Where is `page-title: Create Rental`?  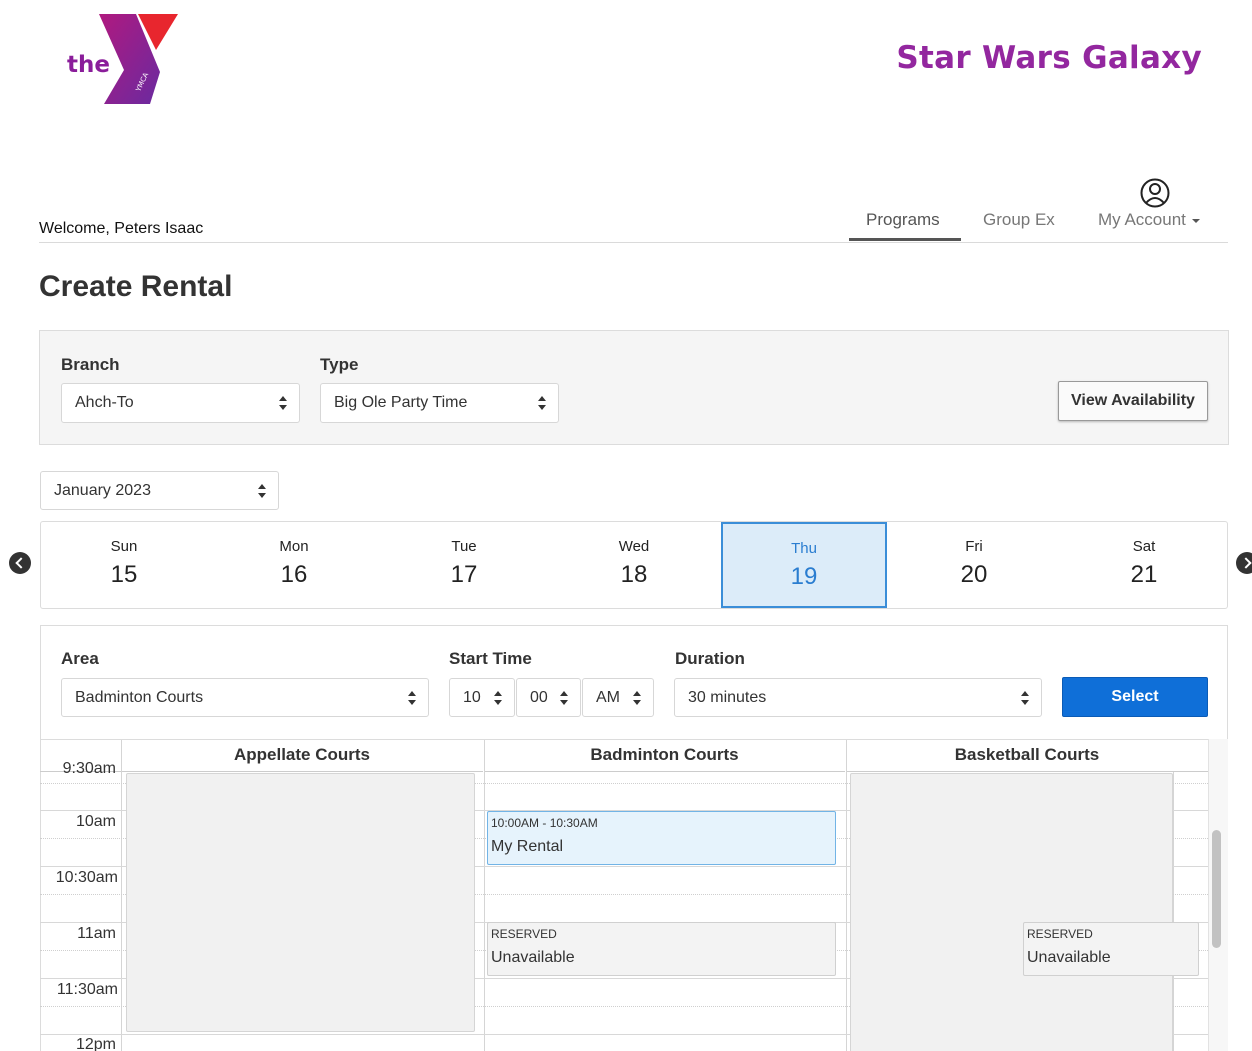 page-title: Create Rental is located at coordinates (136, 286).